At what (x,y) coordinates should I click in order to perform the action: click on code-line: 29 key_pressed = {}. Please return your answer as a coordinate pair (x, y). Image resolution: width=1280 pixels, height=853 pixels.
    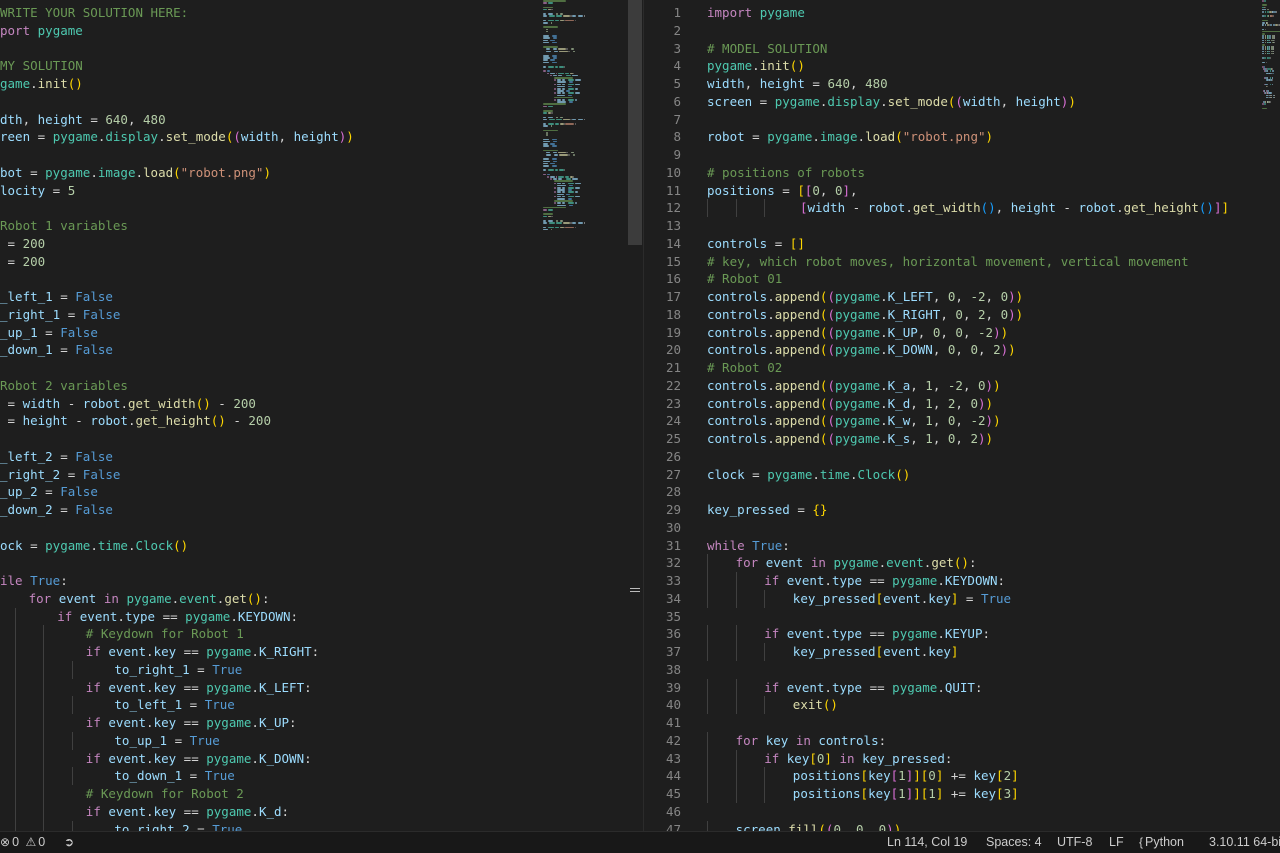
    Looking at the image, I should click on (962, 510).